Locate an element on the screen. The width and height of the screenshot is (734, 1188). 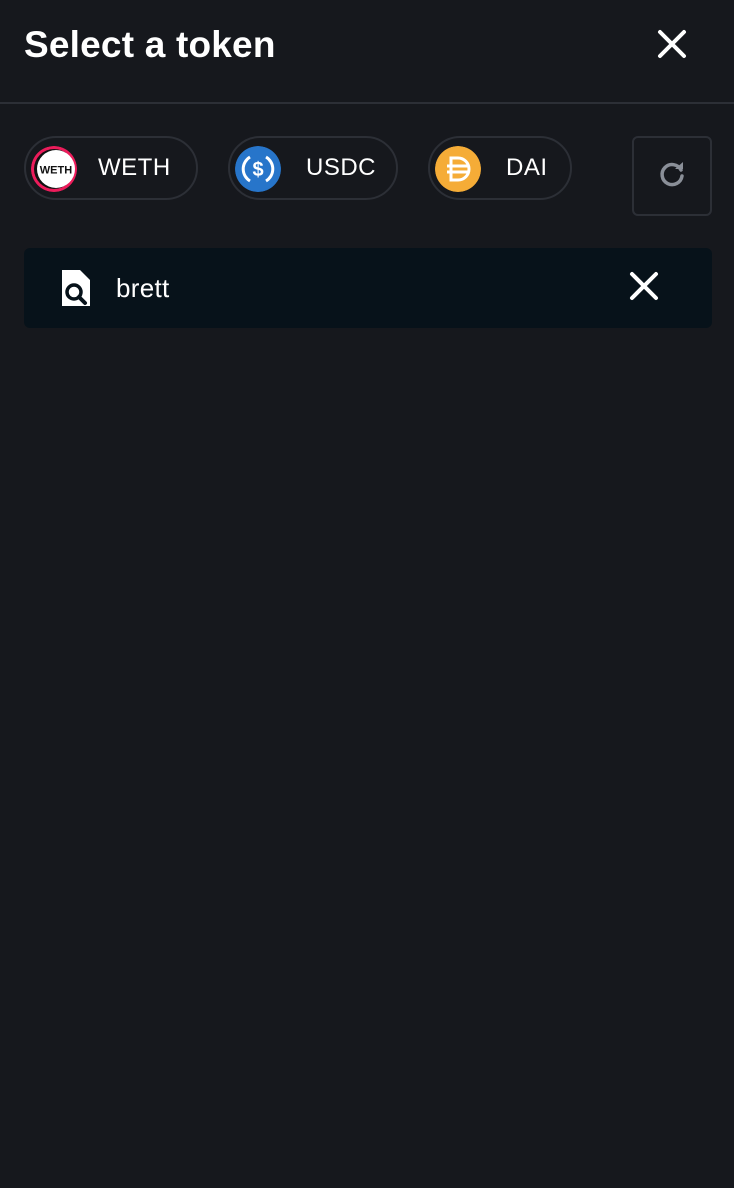
refresh-icon is located at coordinates (672, 176).